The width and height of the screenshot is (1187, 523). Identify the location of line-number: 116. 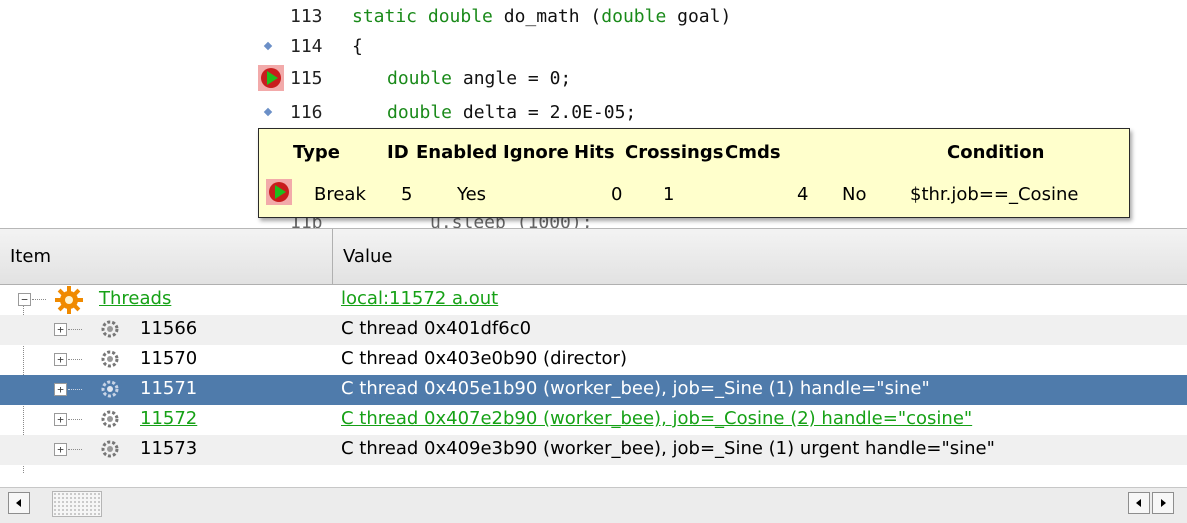
(306, 112).